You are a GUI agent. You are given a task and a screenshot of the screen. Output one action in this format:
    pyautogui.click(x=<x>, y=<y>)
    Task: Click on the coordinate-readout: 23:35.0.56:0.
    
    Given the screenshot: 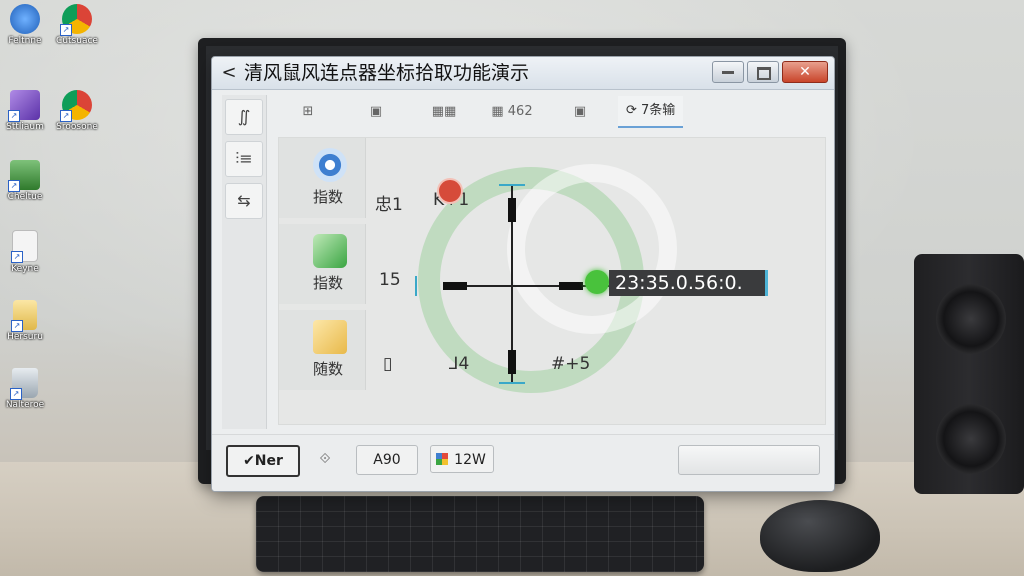 What is the action you would take?
    pyautogui.click(x=688, y=283)
    